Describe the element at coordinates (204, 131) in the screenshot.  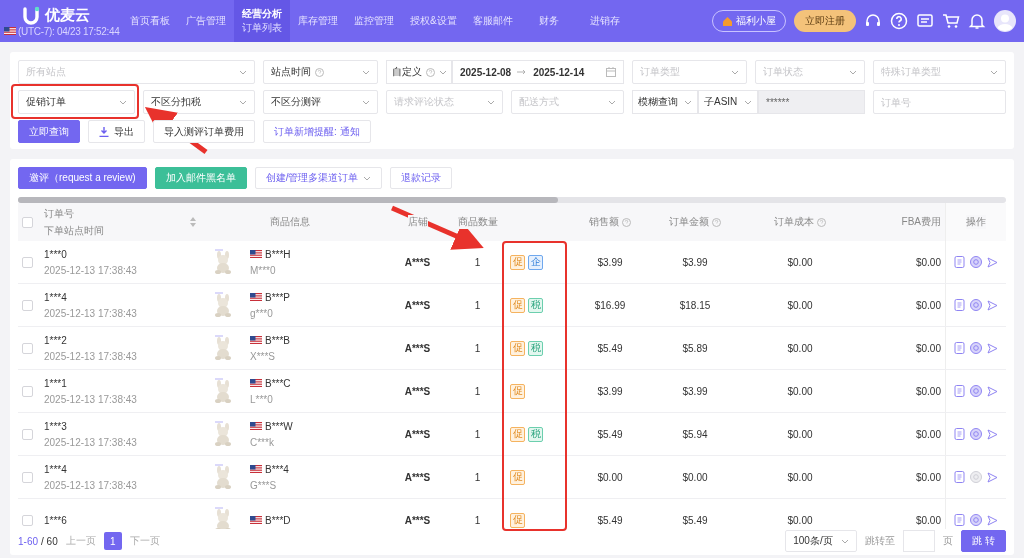
I see `import-button: 导入测评订单费用` at that location.